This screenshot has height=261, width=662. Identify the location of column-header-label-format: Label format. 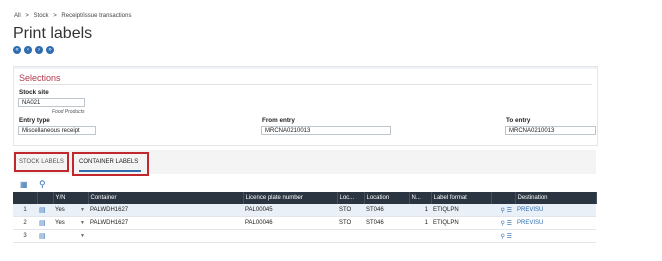
(461, 198).